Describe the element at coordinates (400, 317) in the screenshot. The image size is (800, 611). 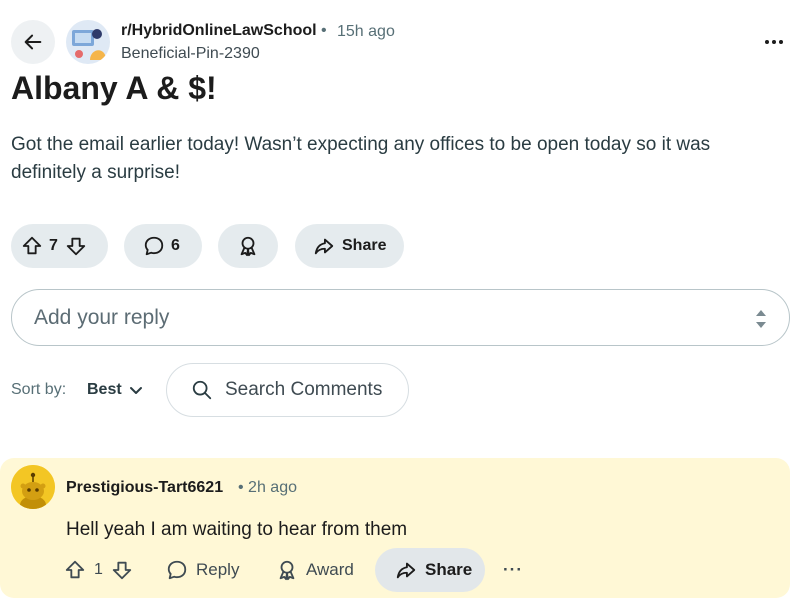
I see `reply-input: Add your reply` at that location.